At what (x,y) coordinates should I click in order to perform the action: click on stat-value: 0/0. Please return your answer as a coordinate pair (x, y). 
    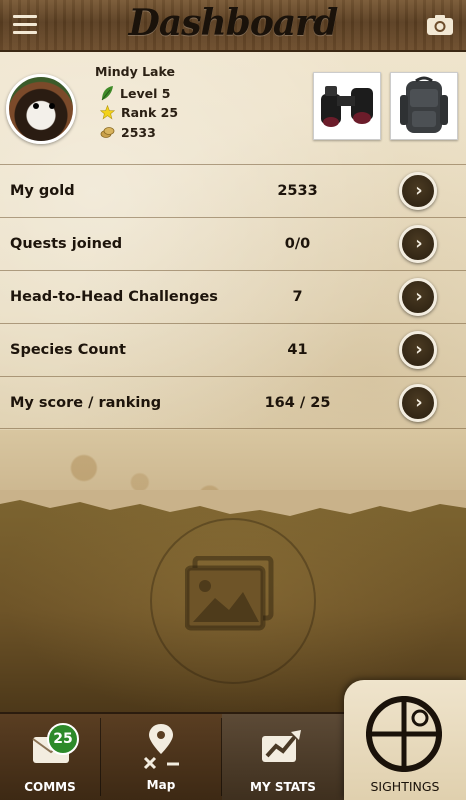
    Looking at the image, I should click on (297, 244).